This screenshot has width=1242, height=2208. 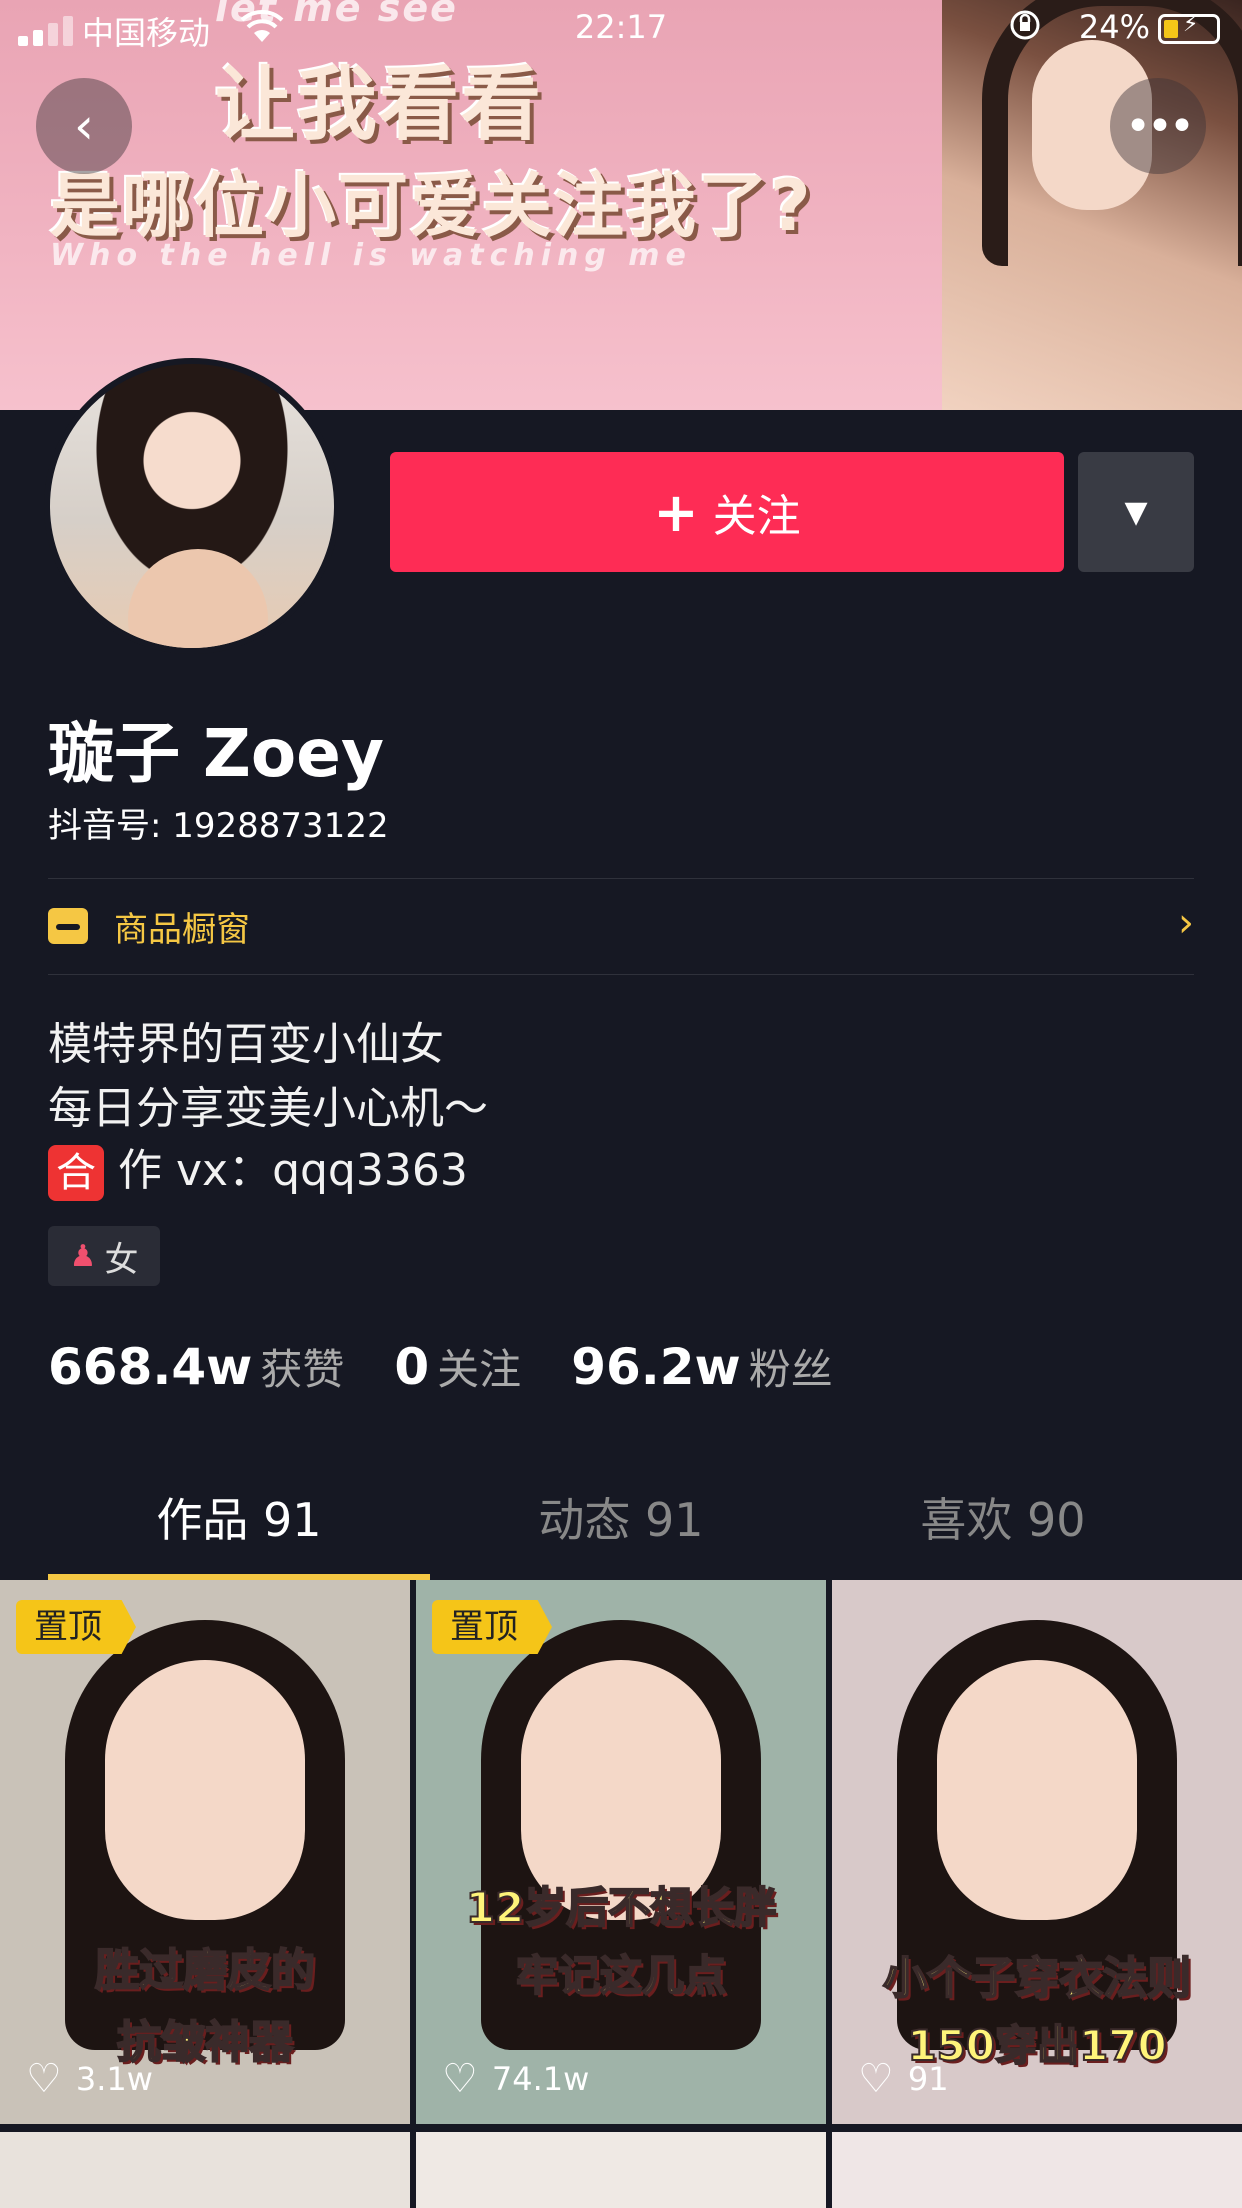 What do you see at coordinates (540, 2079) in the screenshot?
I see `video-likes-count: 74.1w` at bounding box center [540, 2079].